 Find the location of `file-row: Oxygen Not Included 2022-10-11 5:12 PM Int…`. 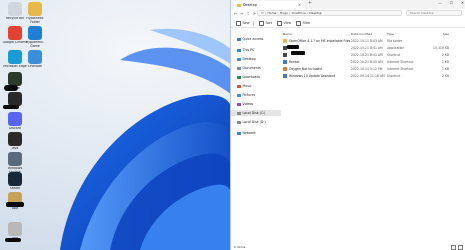

file-row: Oxygen Not Included 2022-10-11 5:12 PM Int… is located at coordinates (373, 69).